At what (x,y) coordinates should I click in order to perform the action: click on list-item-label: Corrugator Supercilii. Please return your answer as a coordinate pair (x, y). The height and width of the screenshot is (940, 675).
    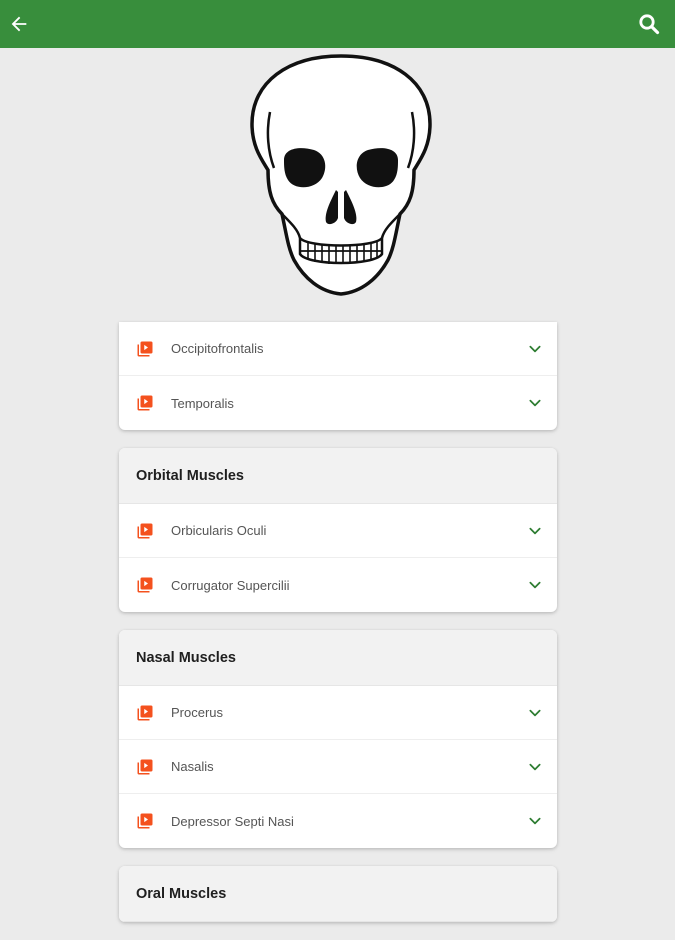
    Looking at the image, I should click on (230, 585).